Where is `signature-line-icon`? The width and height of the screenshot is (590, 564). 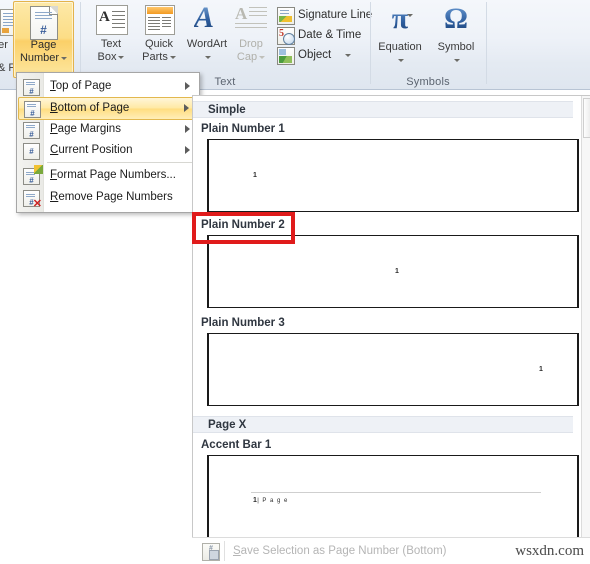 signature-line-icon is located at coordinates (286, 16).